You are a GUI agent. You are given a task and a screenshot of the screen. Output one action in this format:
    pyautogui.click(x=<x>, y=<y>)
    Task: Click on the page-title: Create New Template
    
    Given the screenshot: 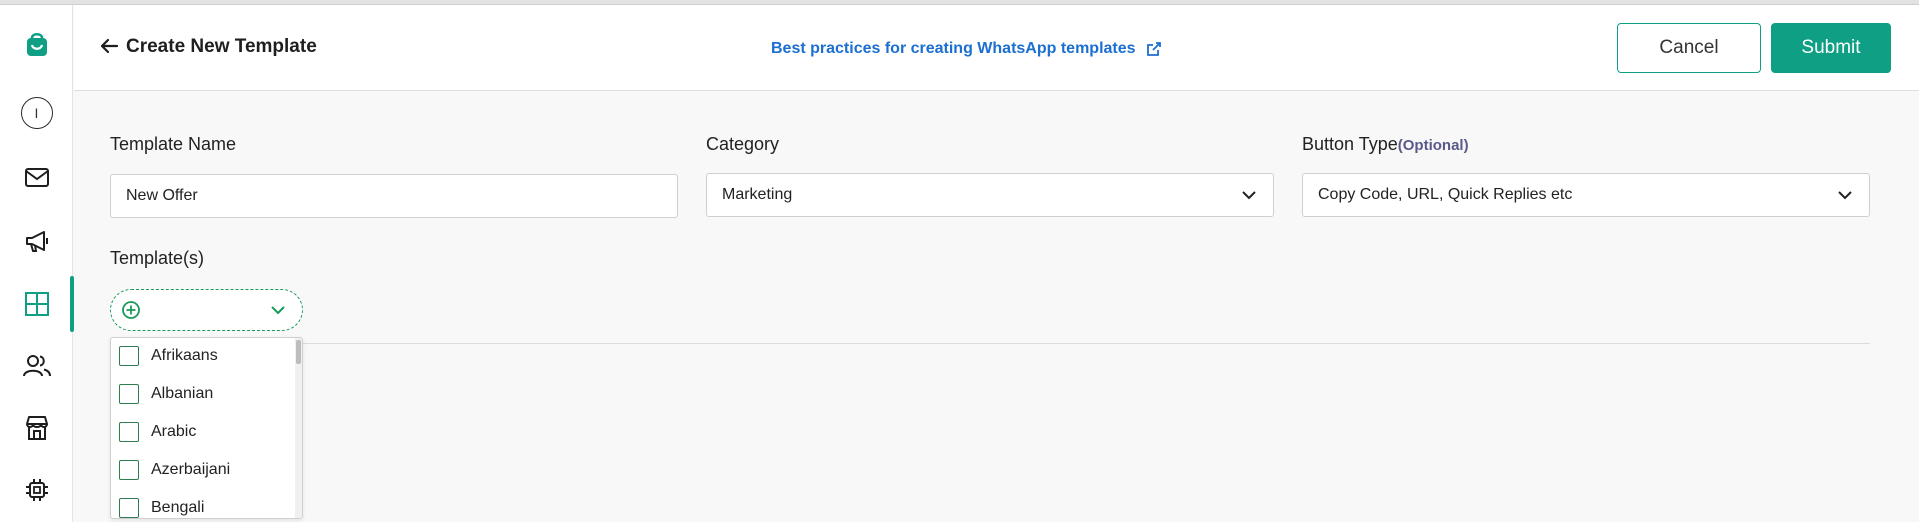 What is the action you would take?
    pyautogui.click(x=221, y=46)
    